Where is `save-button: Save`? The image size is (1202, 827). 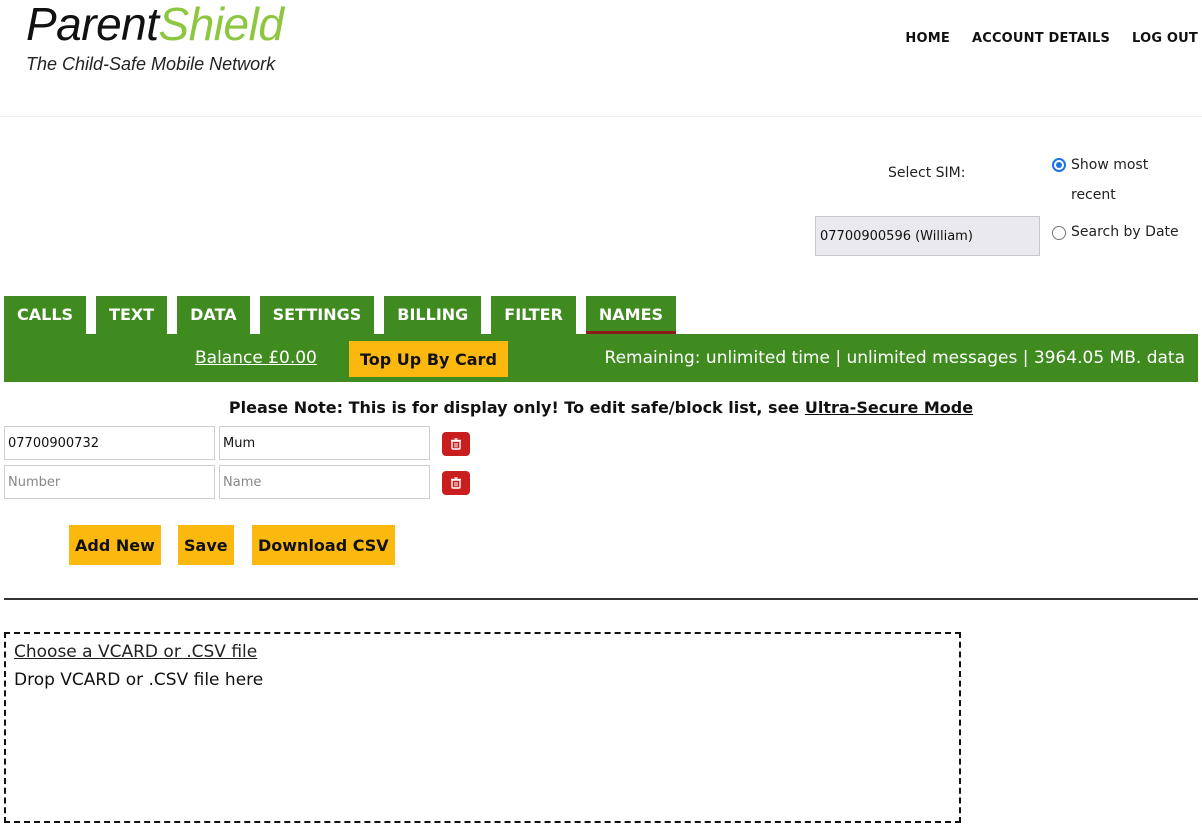 save-button: Save is located at coordinates (206, 545).